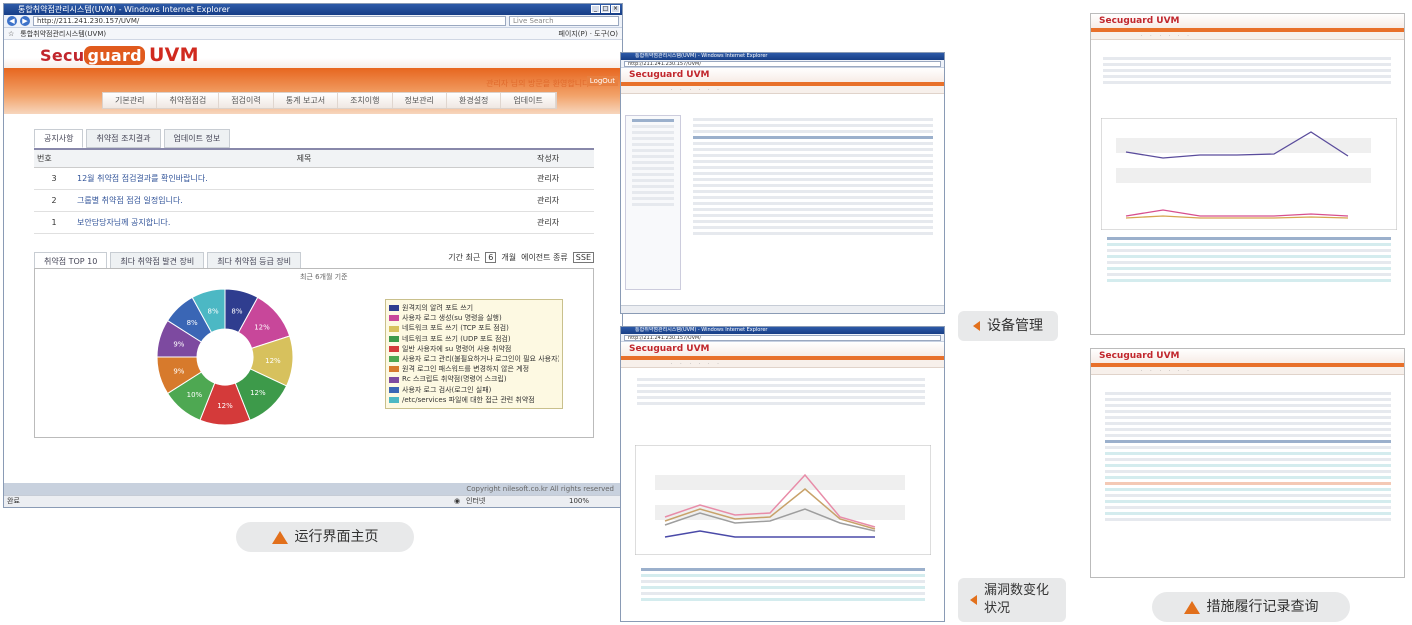 The width and height of the screenshot is (1412, 625). What do you see at coordinates (782, 364) in the screenshot?
I see `vuln-nav: · · · · · ·` at bounding box center [782, 364].